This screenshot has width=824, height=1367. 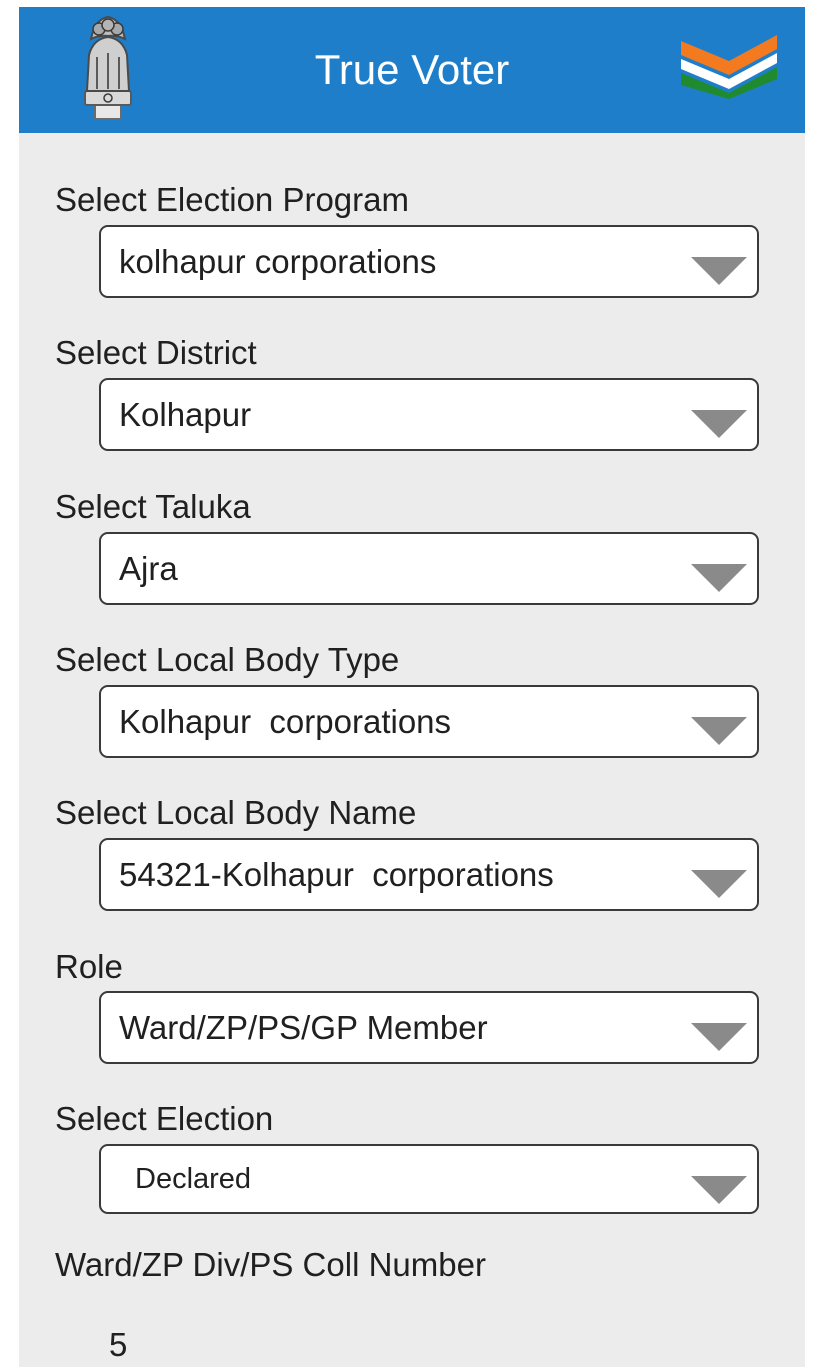 I want to click on election-program-label: Select Election Program, so click(x=232, y=199).